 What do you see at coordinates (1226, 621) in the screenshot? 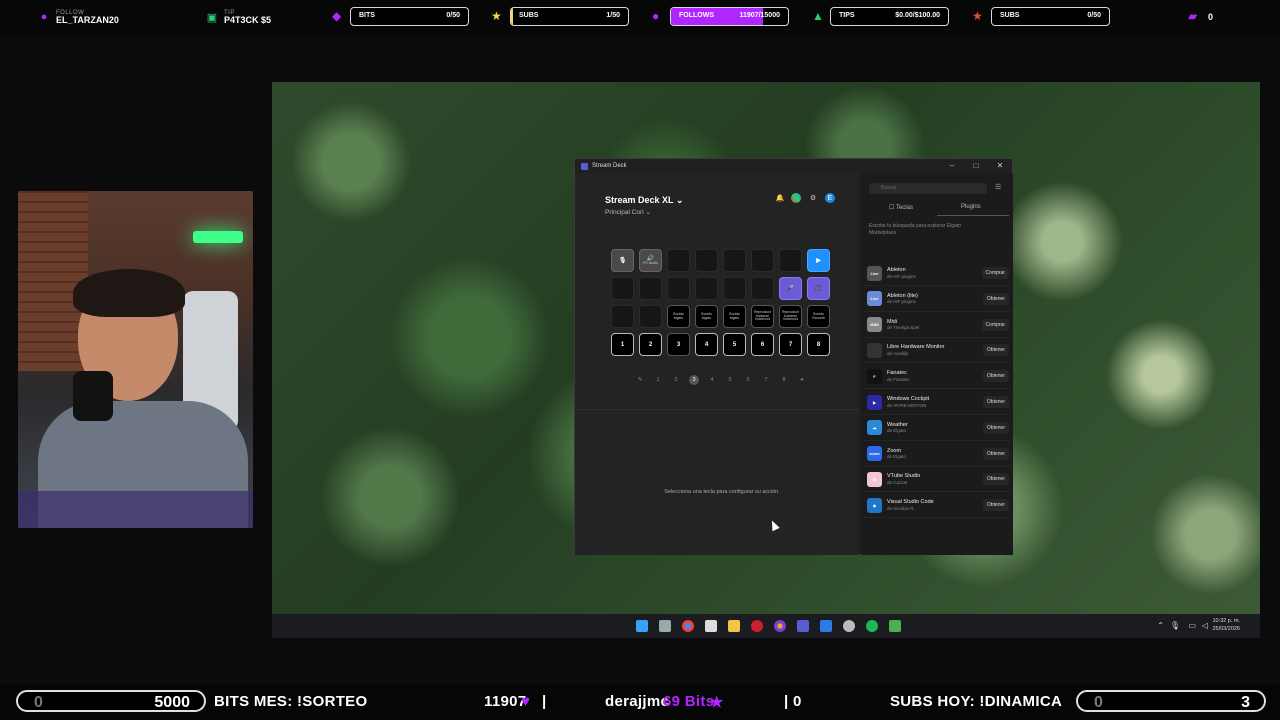
I see `clock-time: 10:32 p. m.` at bounding box center [1226, 621].